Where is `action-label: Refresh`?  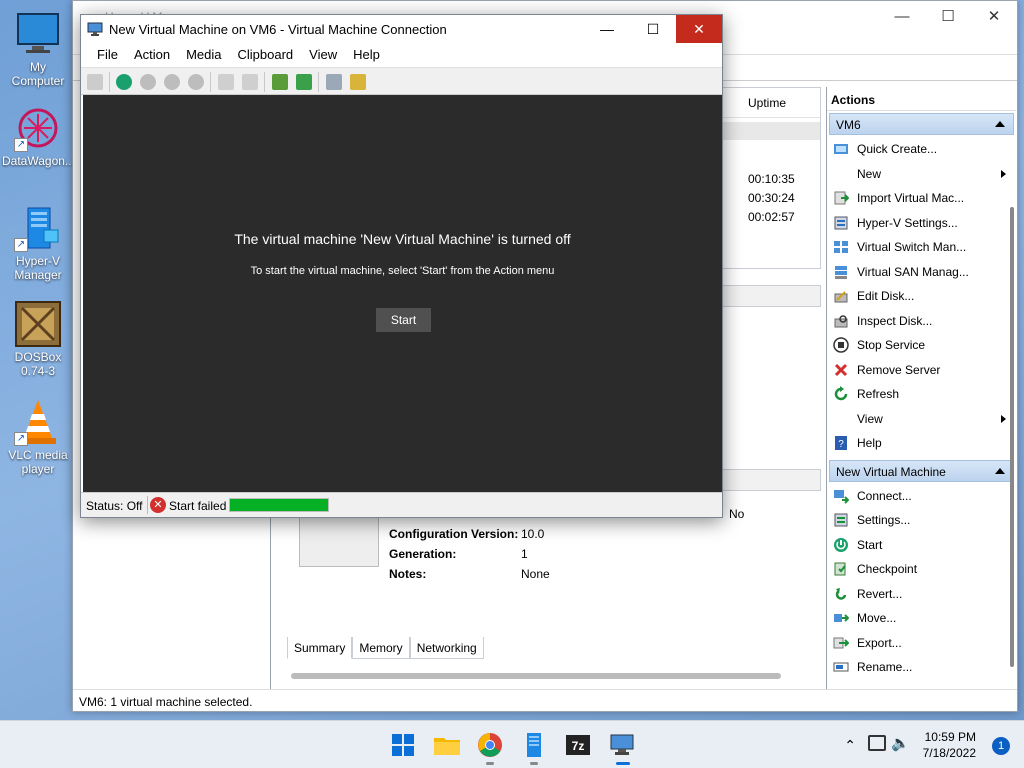 action-label: Refresh is located at coordinates (878, 394).